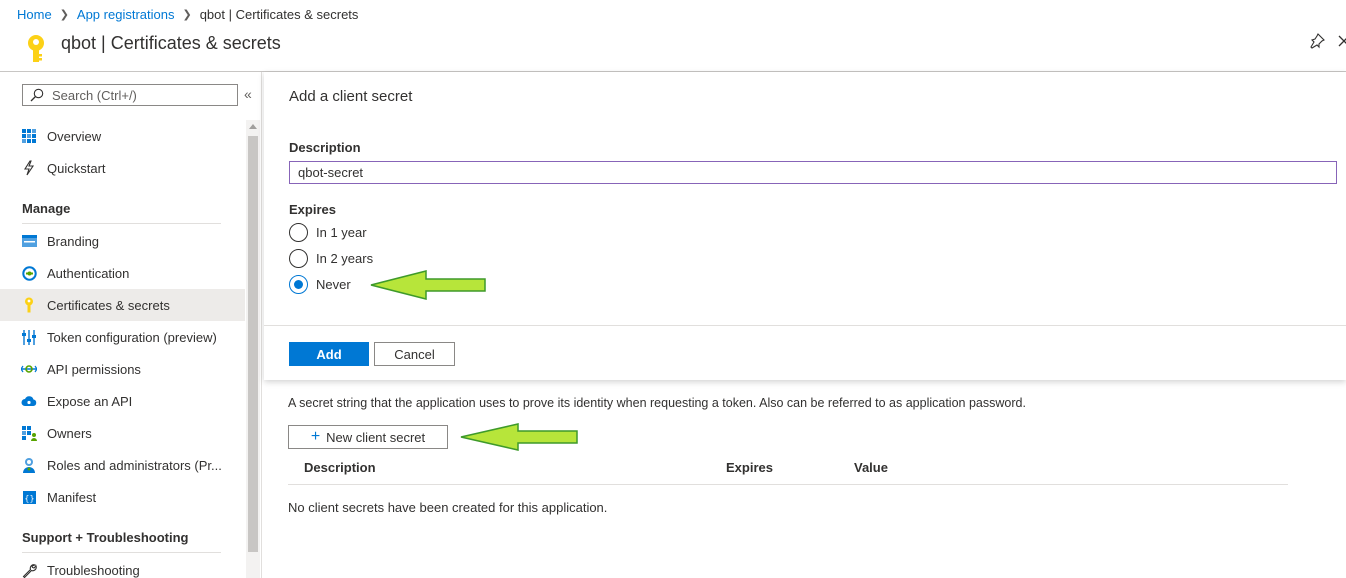 This screenshot has height=578, width=1346. Describe the element at coordinates (29, 136) in the screenshot. I see `overview-grid-icon` at that location.